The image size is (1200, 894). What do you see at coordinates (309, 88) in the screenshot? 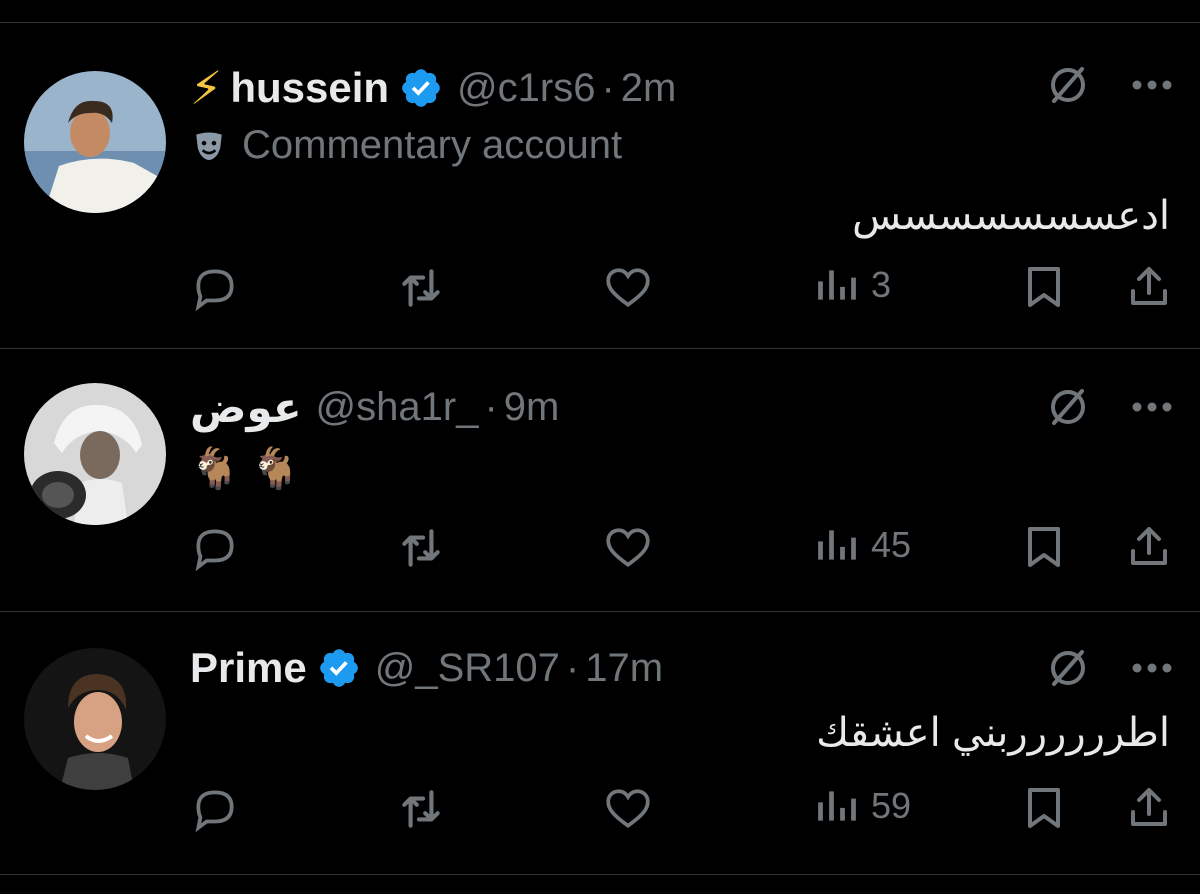
I see `display-name: hussein` at bounding box center [309, 88].